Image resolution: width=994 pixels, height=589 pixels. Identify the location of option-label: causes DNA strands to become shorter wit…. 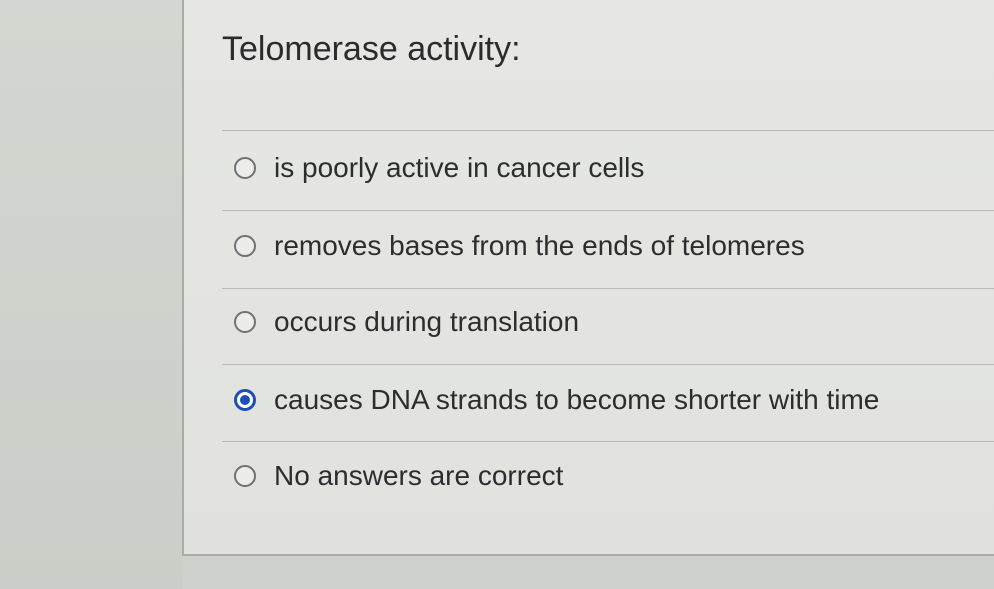
(577, 399).